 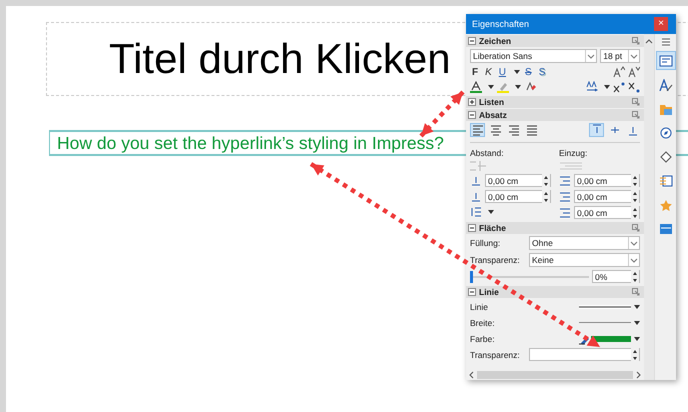 What do you see at coordinates (584, 354) in the screenshot?
I see `line-transparency-field` at bounding box center [584, 354].